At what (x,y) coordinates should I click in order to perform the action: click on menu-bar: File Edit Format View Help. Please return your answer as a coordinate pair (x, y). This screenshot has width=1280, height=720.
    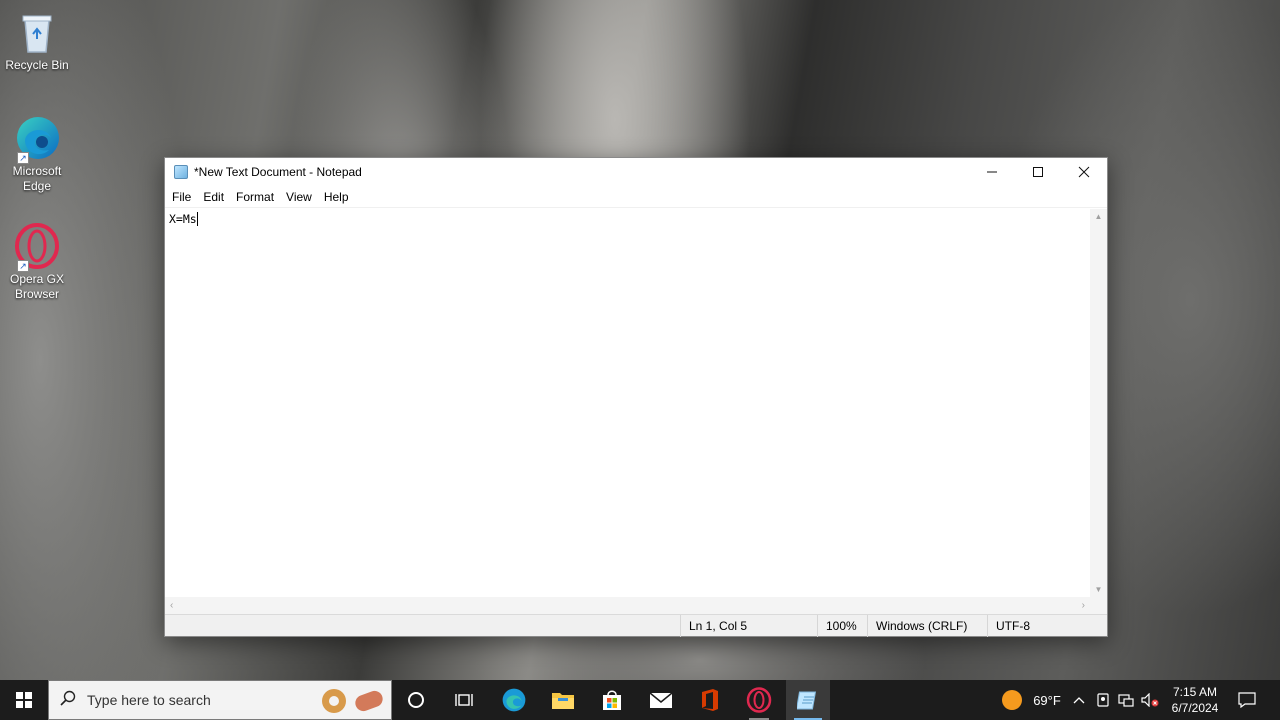
    Looking at the image, I should click on (636, 197).